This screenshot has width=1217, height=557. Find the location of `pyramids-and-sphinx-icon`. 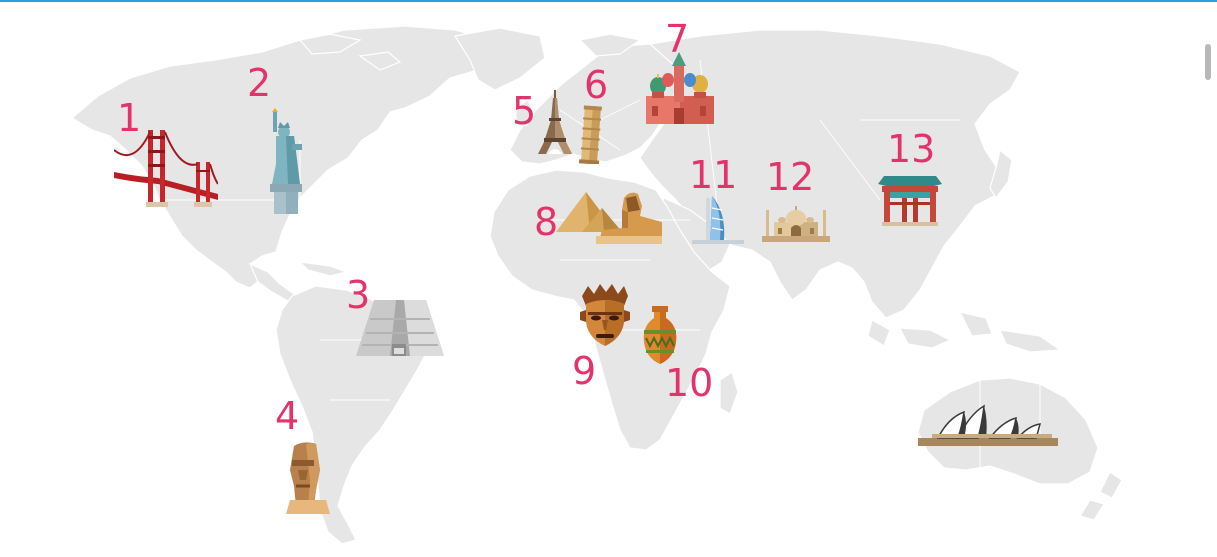

pyramids-and-sphinx-icon is located at coordinates (609, 218).